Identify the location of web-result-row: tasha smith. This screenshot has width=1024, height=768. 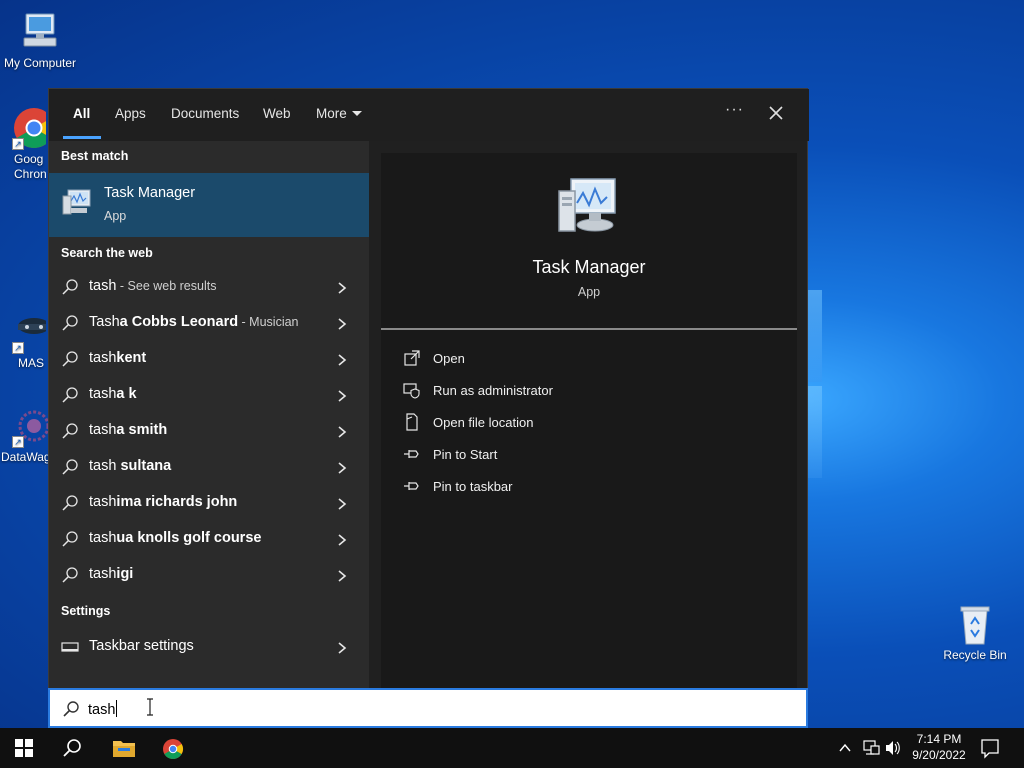
(209, 431).